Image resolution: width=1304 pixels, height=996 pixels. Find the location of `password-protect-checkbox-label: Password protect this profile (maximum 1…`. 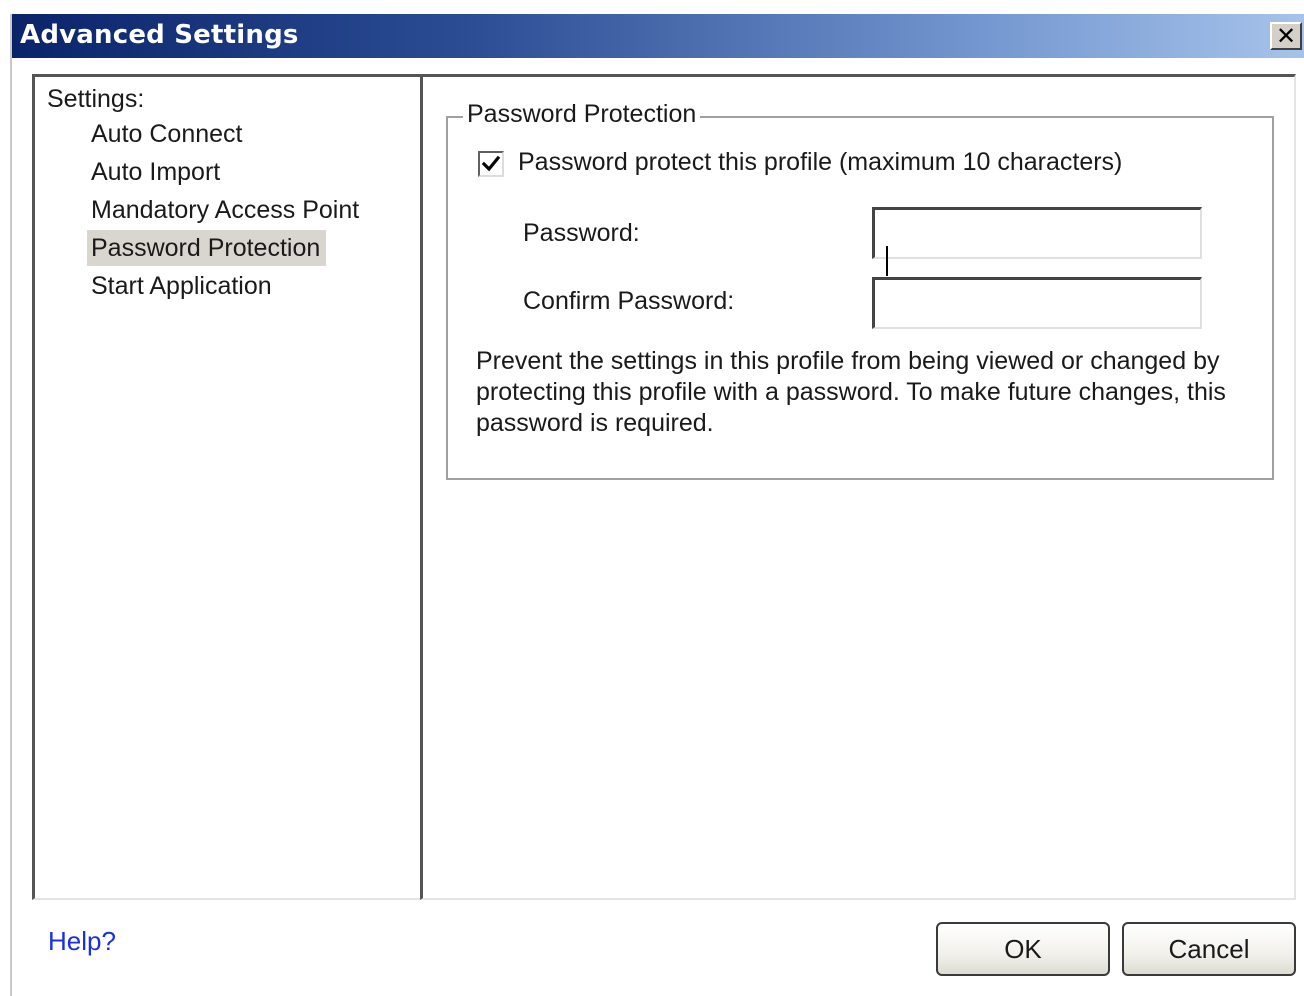

password-protect-checkbox-label: Password protect this profile (maximum 1… is located at coordinates (820, 162).